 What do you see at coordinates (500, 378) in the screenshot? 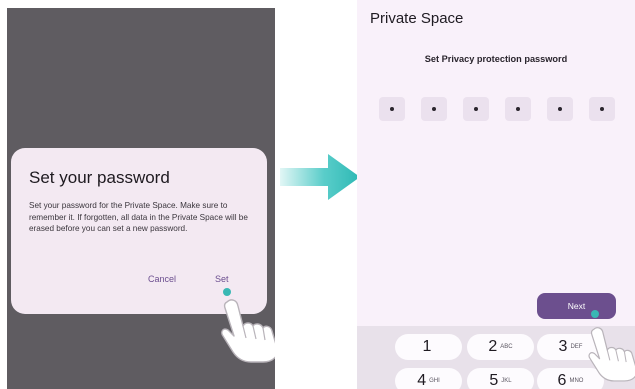
I see `key-5: 5 JKL` at bounding box center [500, 378].